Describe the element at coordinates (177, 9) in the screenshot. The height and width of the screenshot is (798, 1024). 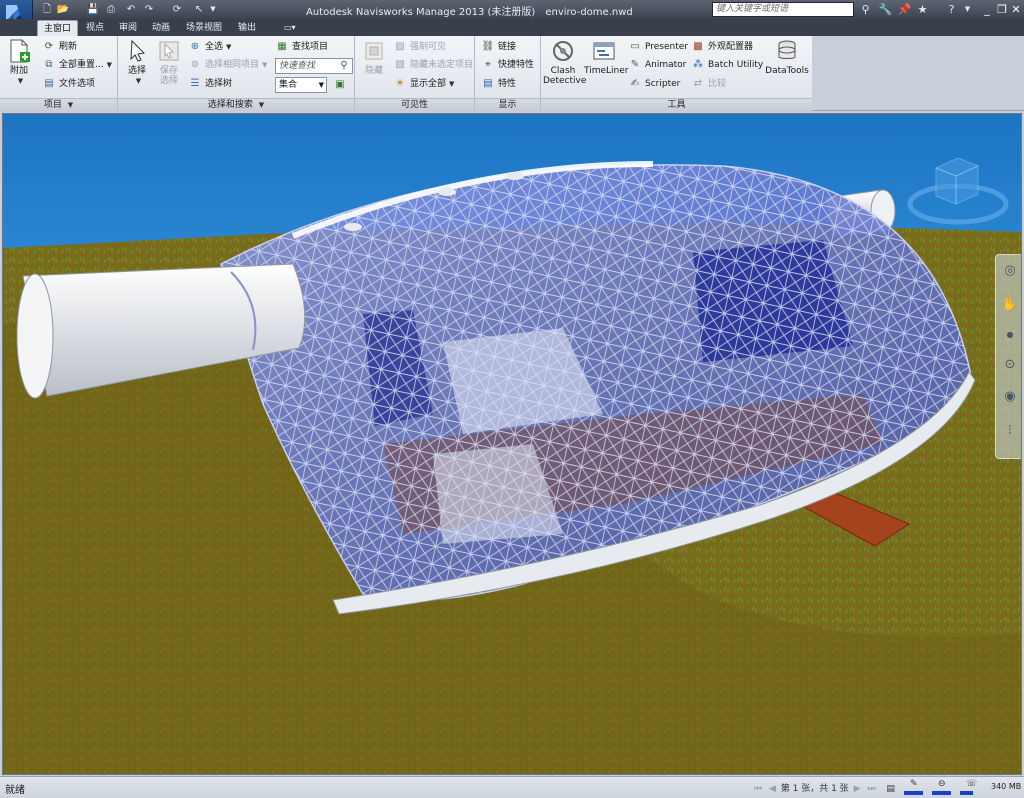
I see `refresh-icon: ⟳` at that location.